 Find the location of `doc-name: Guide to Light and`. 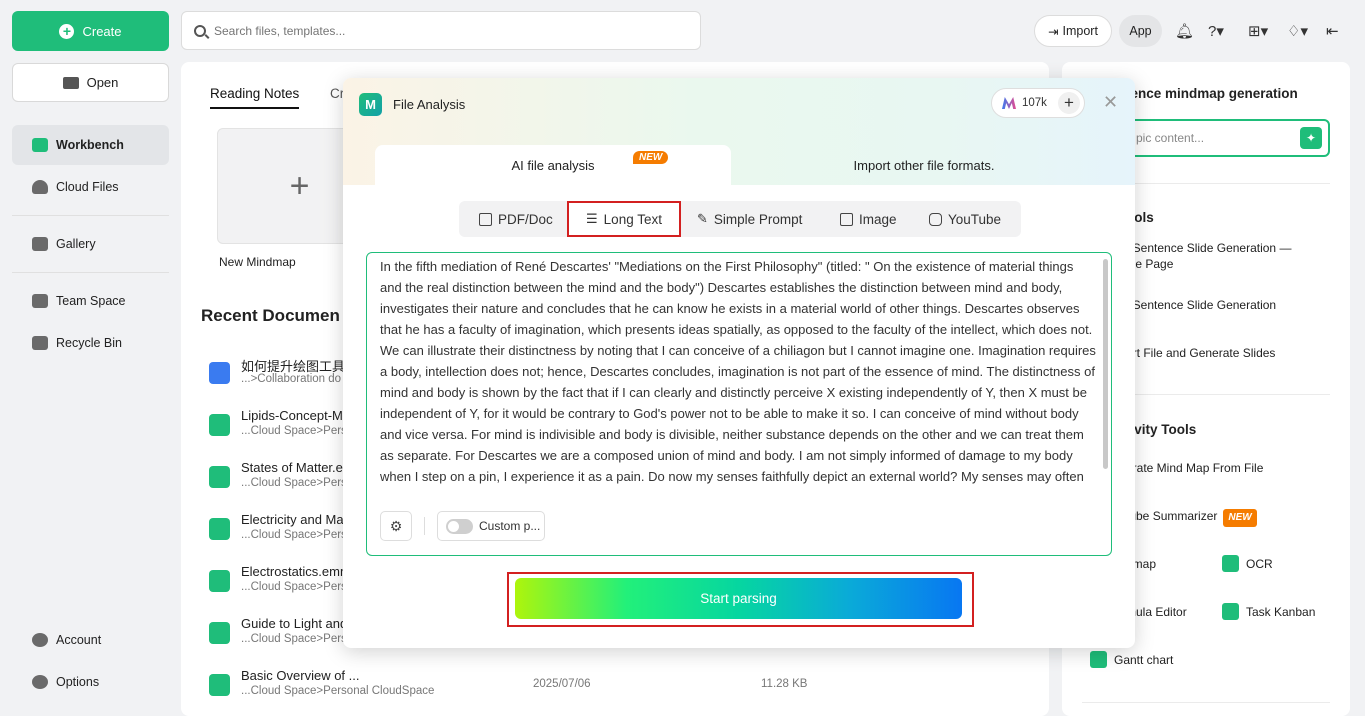

doc-name: Guide to Light and is located at coordinates (294, 623).